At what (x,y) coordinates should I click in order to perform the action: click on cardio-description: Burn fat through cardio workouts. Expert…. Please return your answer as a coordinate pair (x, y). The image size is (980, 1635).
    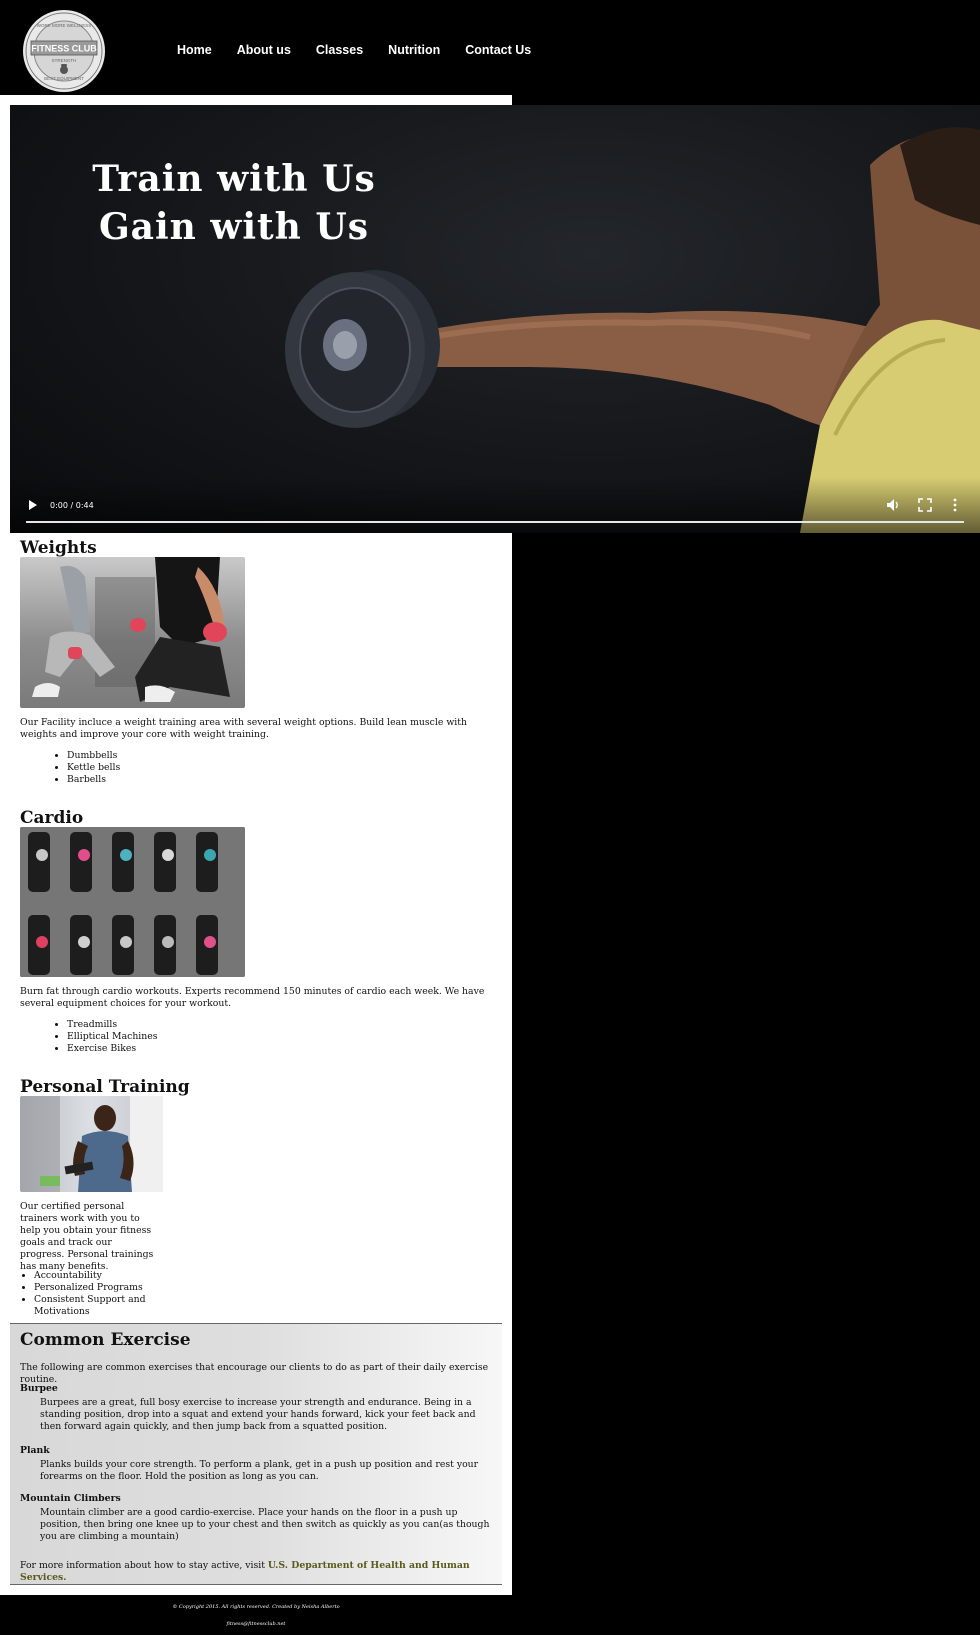
    Looking at the image, I should click on (252, 997).